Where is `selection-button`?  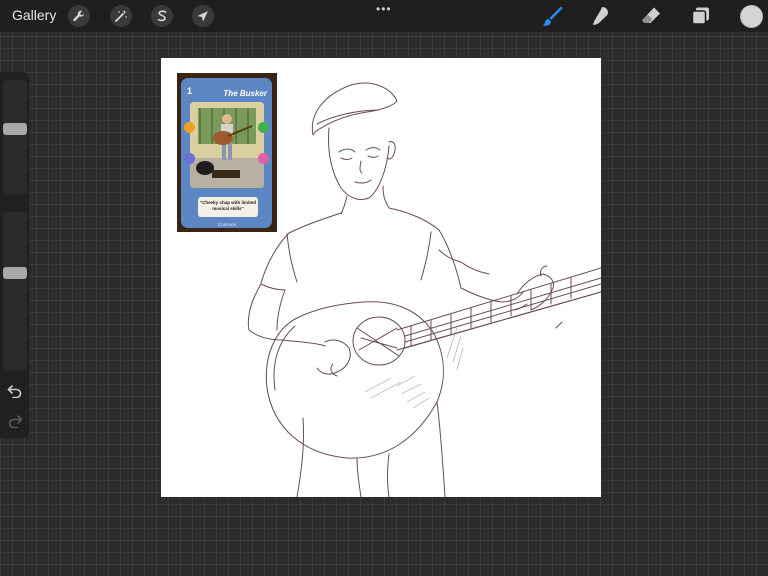 selection-button is located at coordinates (162, 16).